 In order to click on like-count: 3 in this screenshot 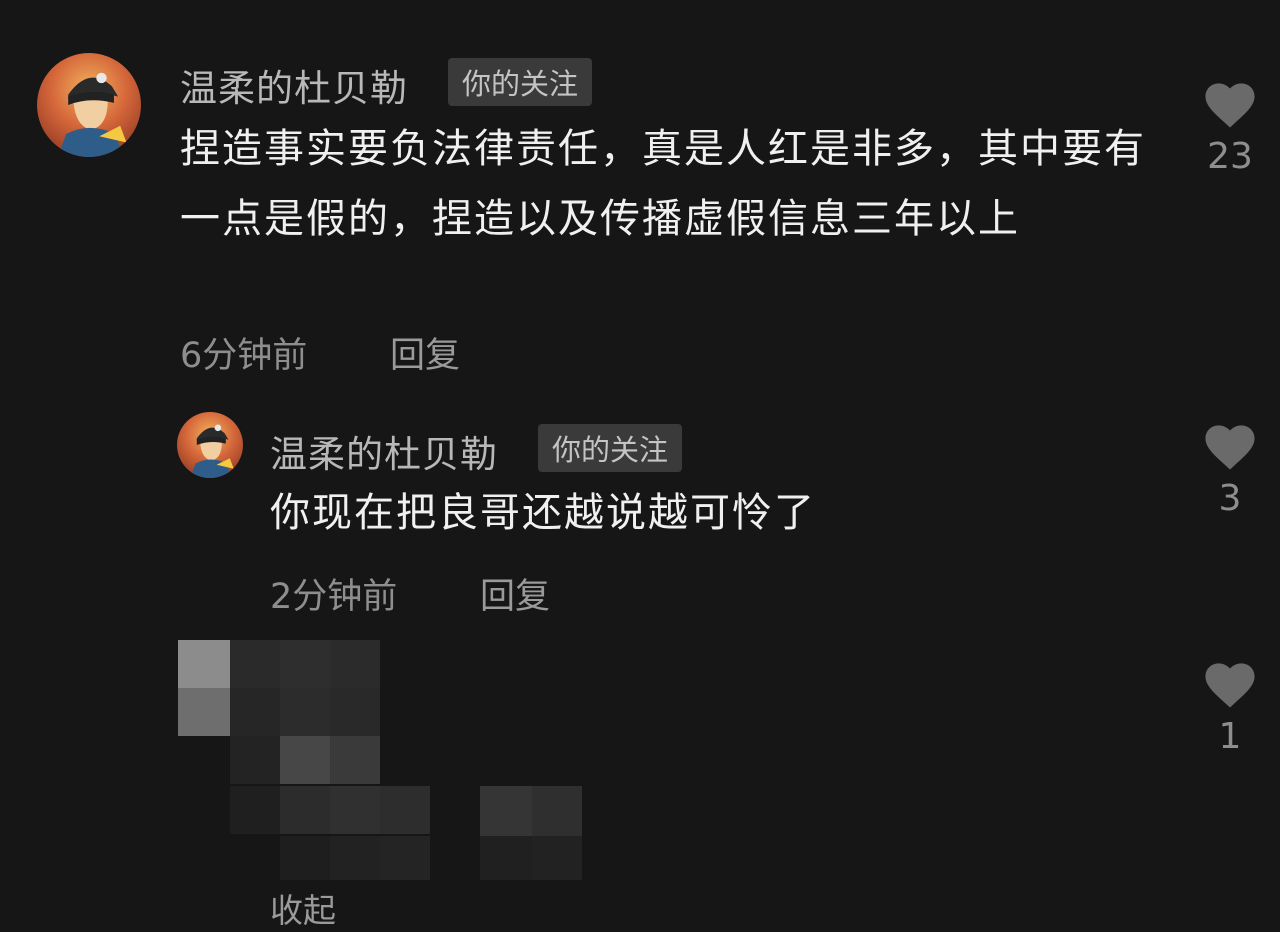, I will do `click(1230, 498)`.